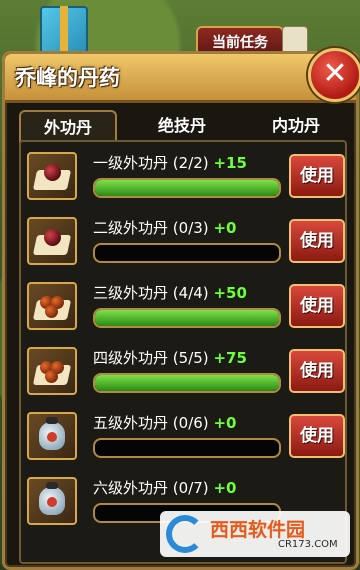  I want to click on pill-name-row: 四级外功丹 (5/5) +75, so click(170, 357).